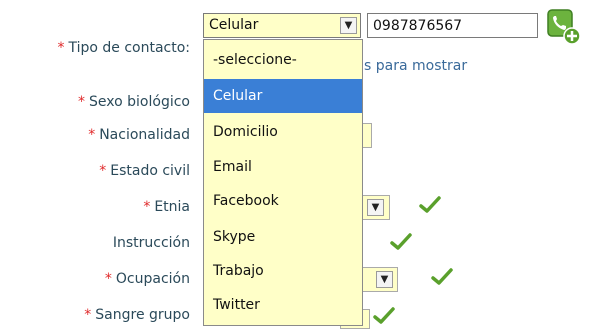 This screenshot has width=595, height=329. What do you see at coordinates (234, 25) in the screenshot?
I see `contact-type-value: Celular` at bounding box center [234, 25].